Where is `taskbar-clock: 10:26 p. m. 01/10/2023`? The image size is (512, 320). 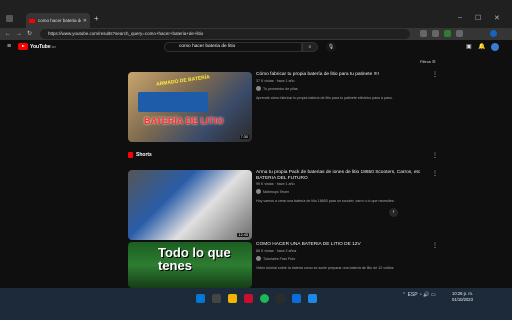 taskbar-clock: 10:26 p. m. 01/10/2023 is located at coordinates (462, 297).